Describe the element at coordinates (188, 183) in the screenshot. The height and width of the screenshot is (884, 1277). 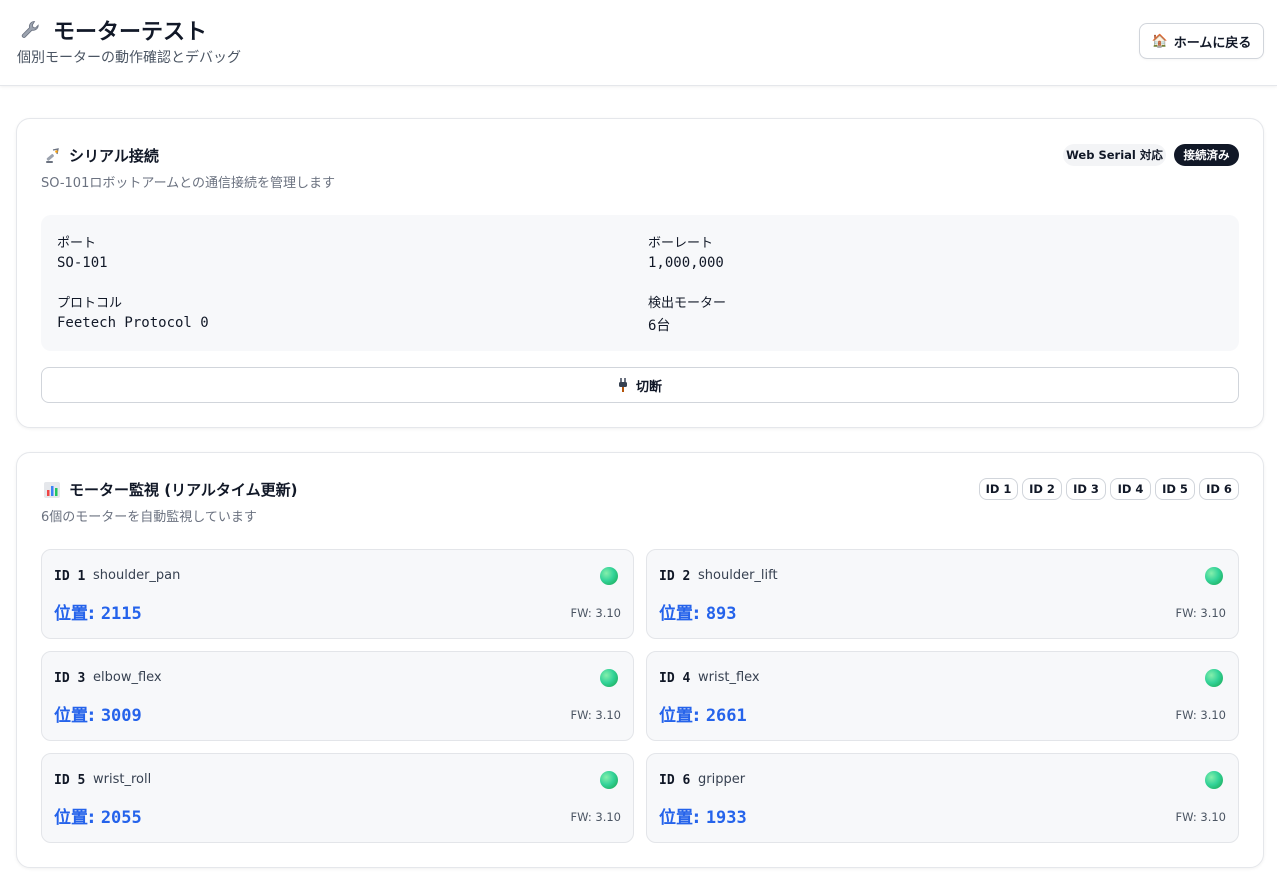
I see `serial-card-description: SO-101ロボットアームとの通信接続を管理します` at that location.